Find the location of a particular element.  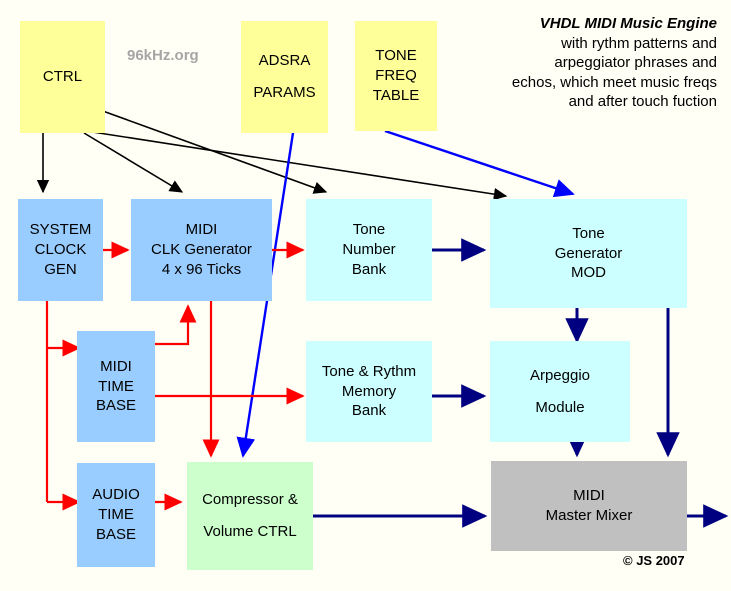

block-tone-generator-mod-line-1: Generator is located at coordinates (588, 253).